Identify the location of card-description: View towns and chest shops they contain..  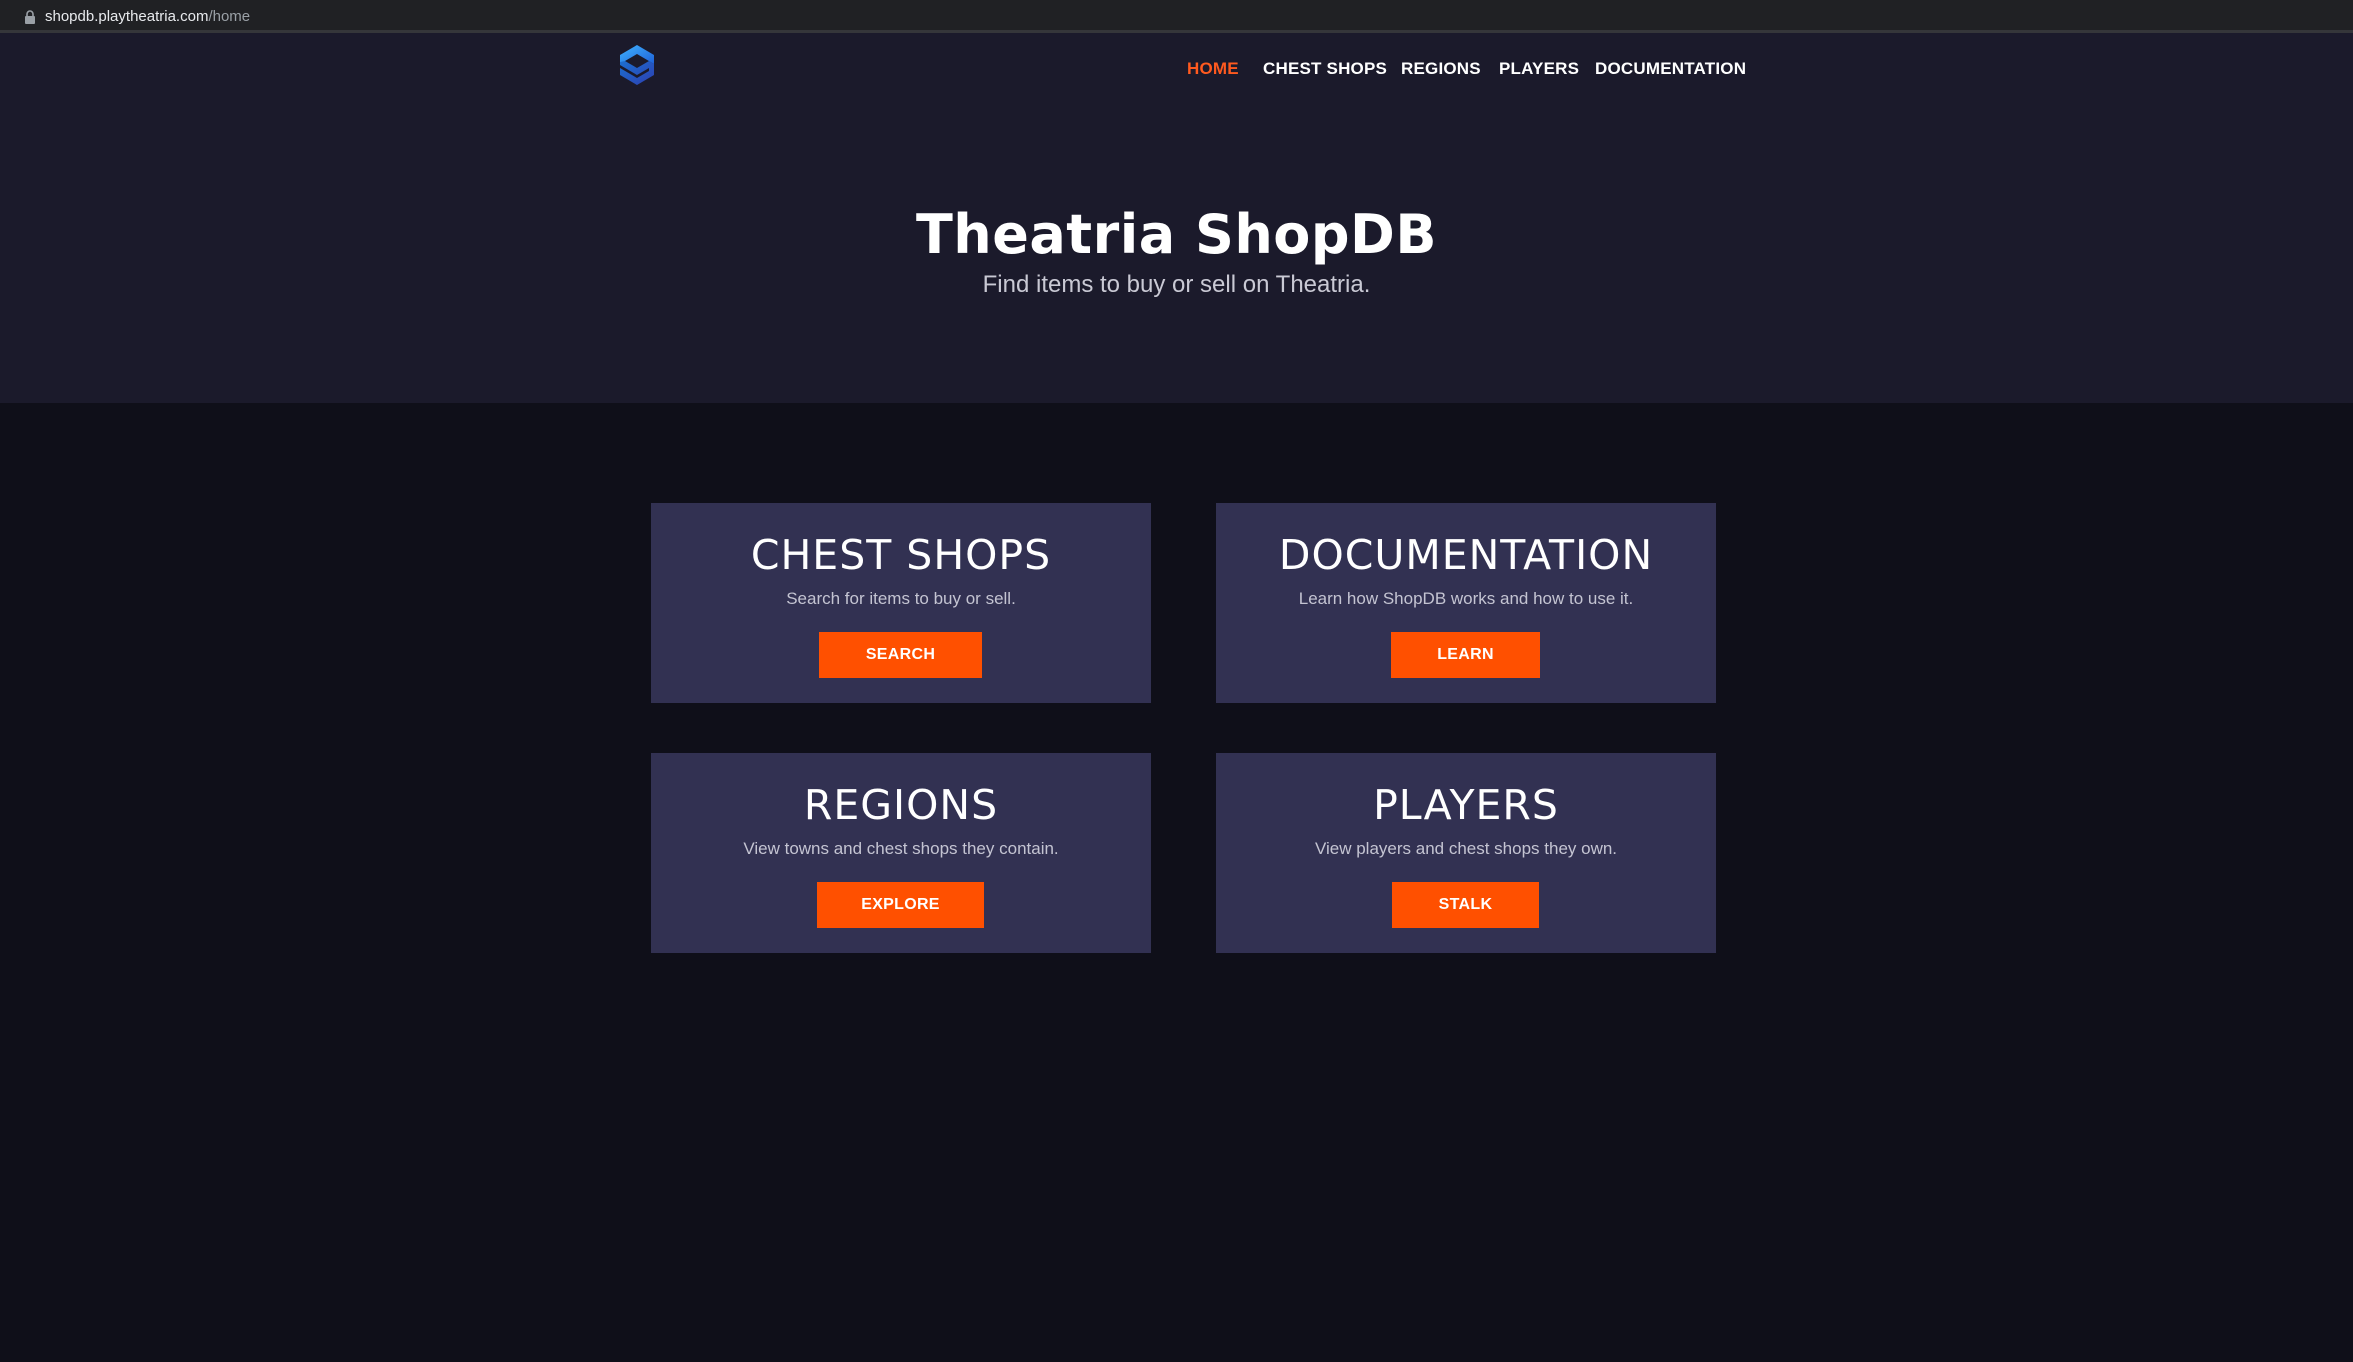
(901, 848).